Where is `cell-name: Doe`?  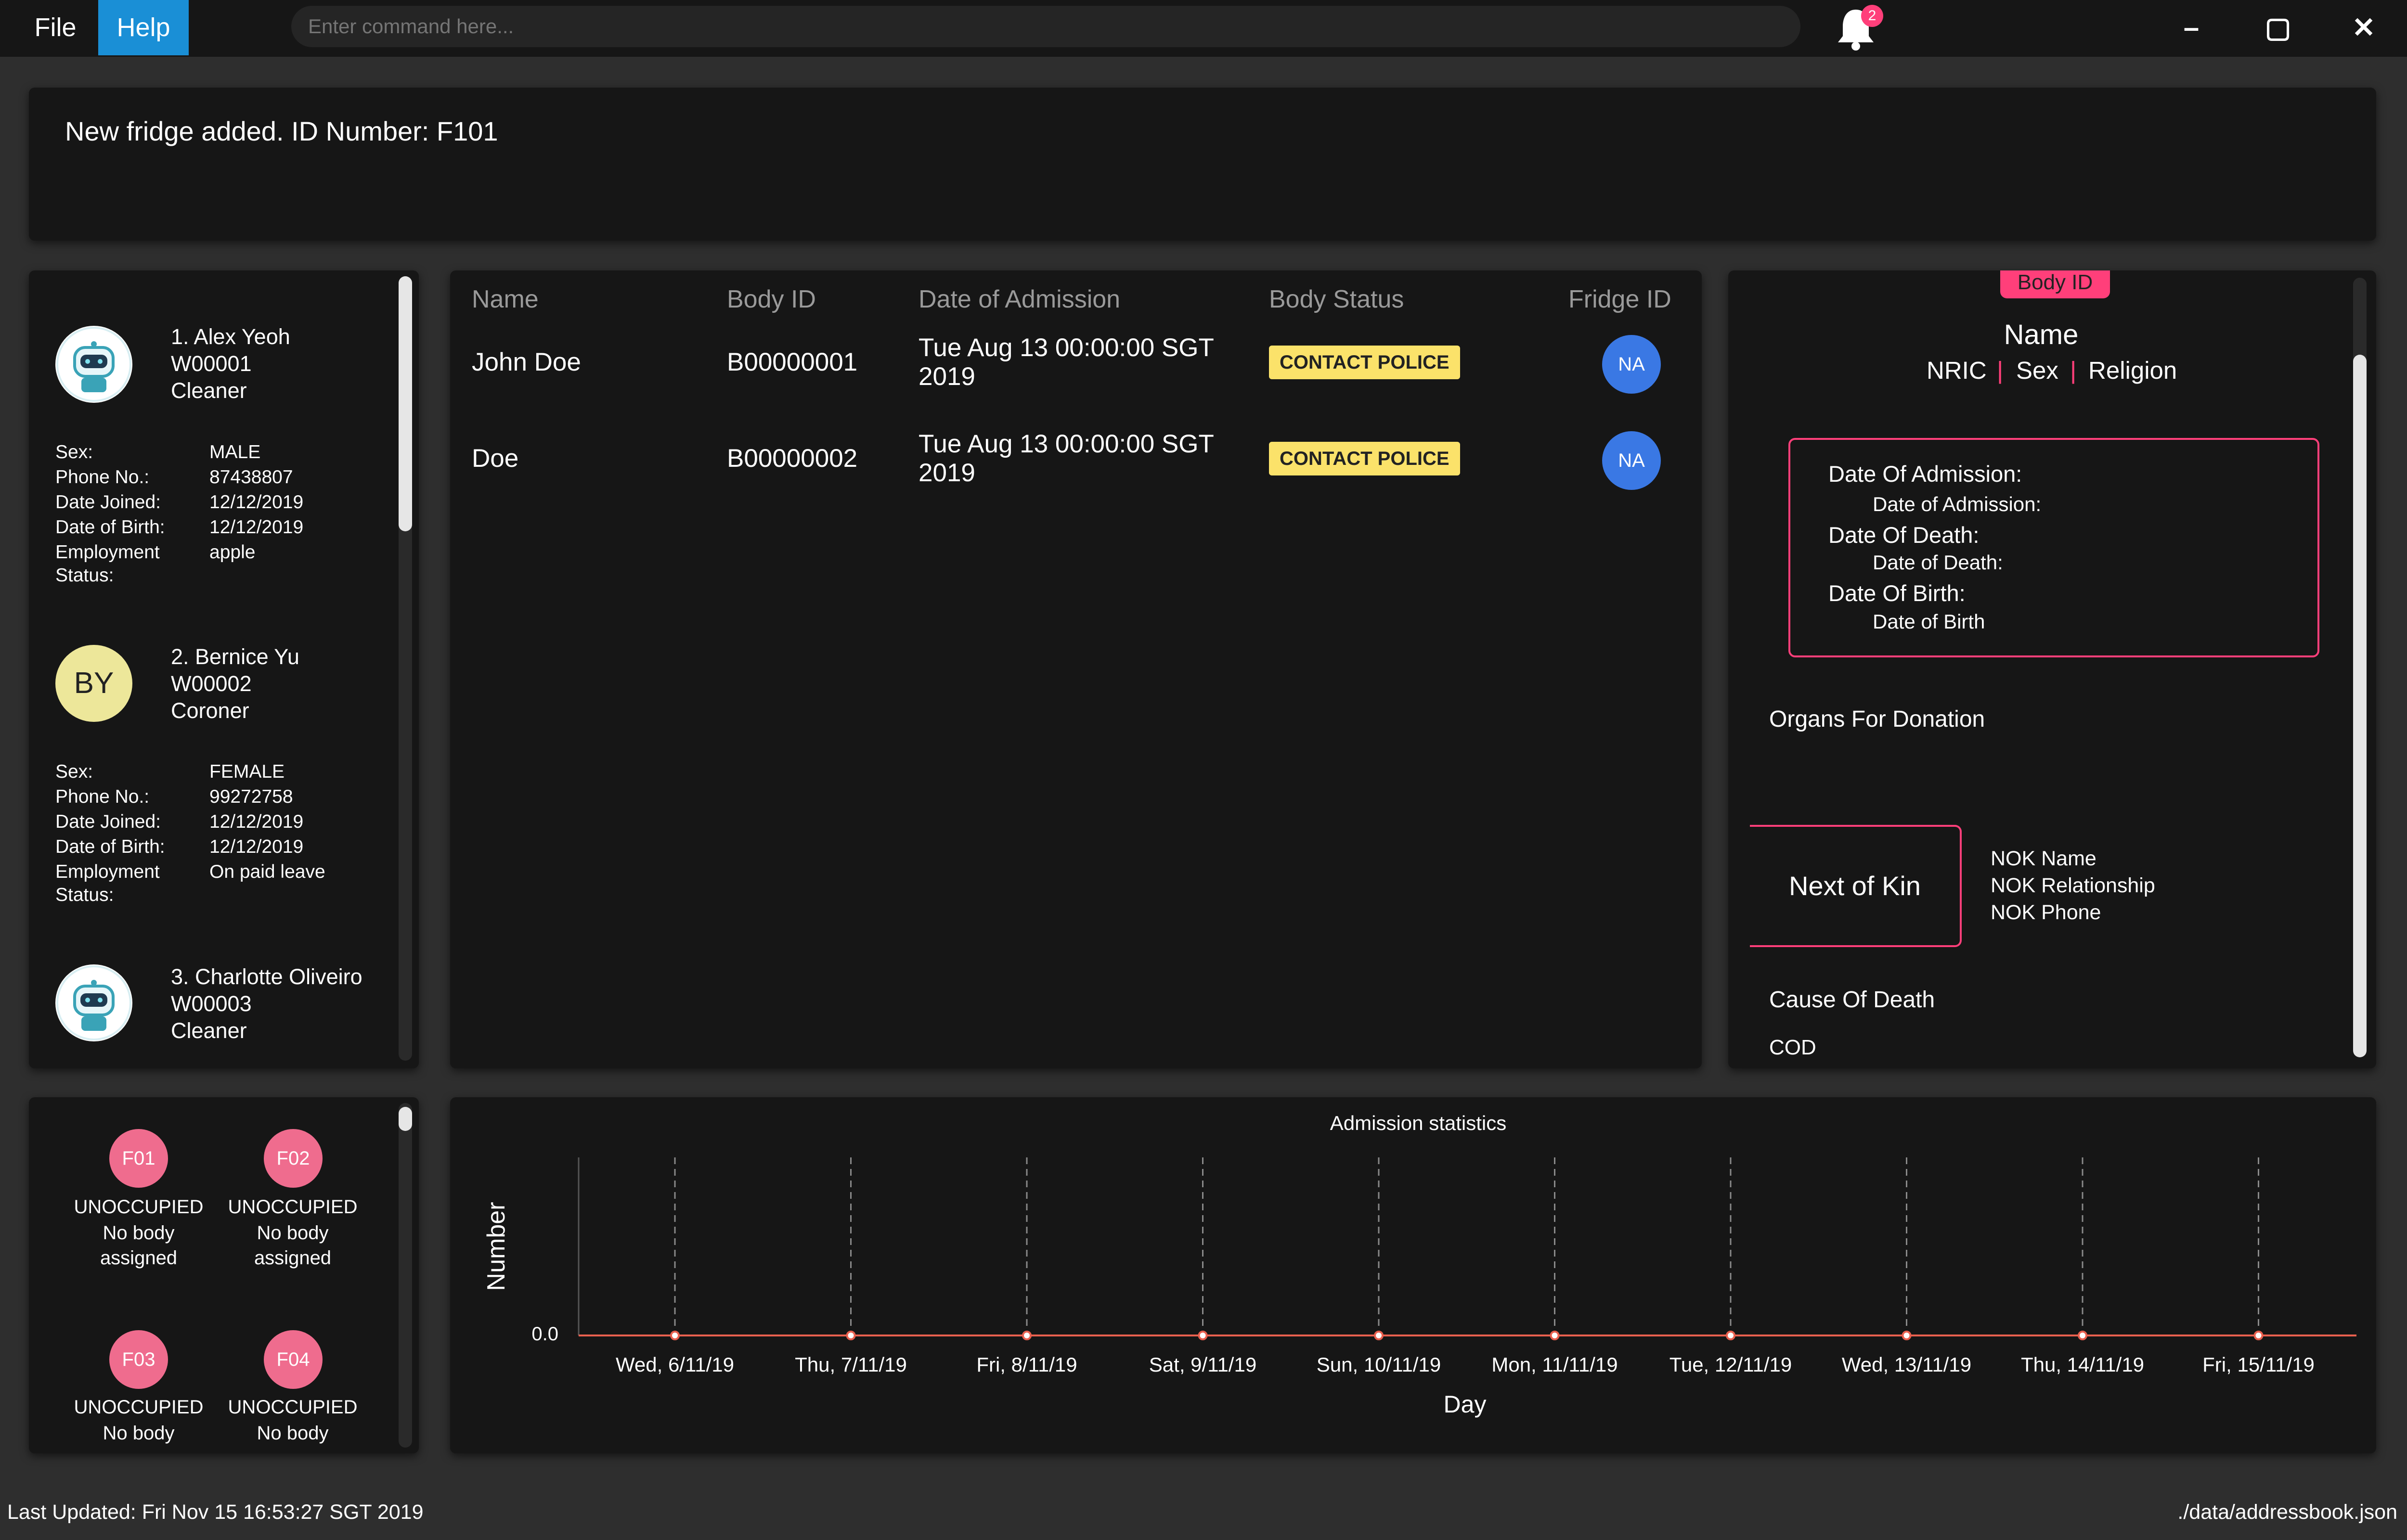 cell-name: Doe is located at coordinates (496, 458).